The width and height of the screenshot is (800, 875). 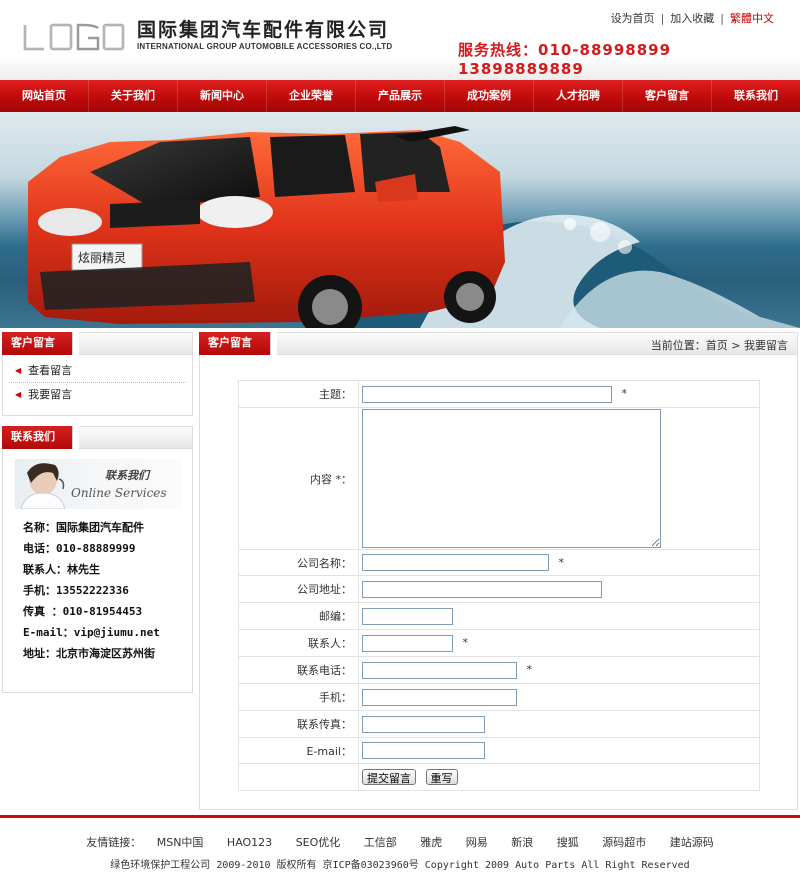 What do you see at coordinates (298, 589) in the screenshot?
I see `address-label: 公司地址：` at bounding box center [298, 589].